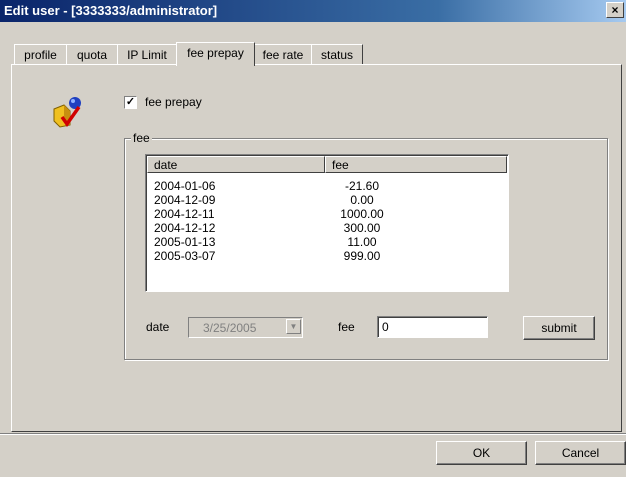  Describe the element at coordinates (362, 214) in the screenshot. I see `row-fee: 1000.00` at that location.